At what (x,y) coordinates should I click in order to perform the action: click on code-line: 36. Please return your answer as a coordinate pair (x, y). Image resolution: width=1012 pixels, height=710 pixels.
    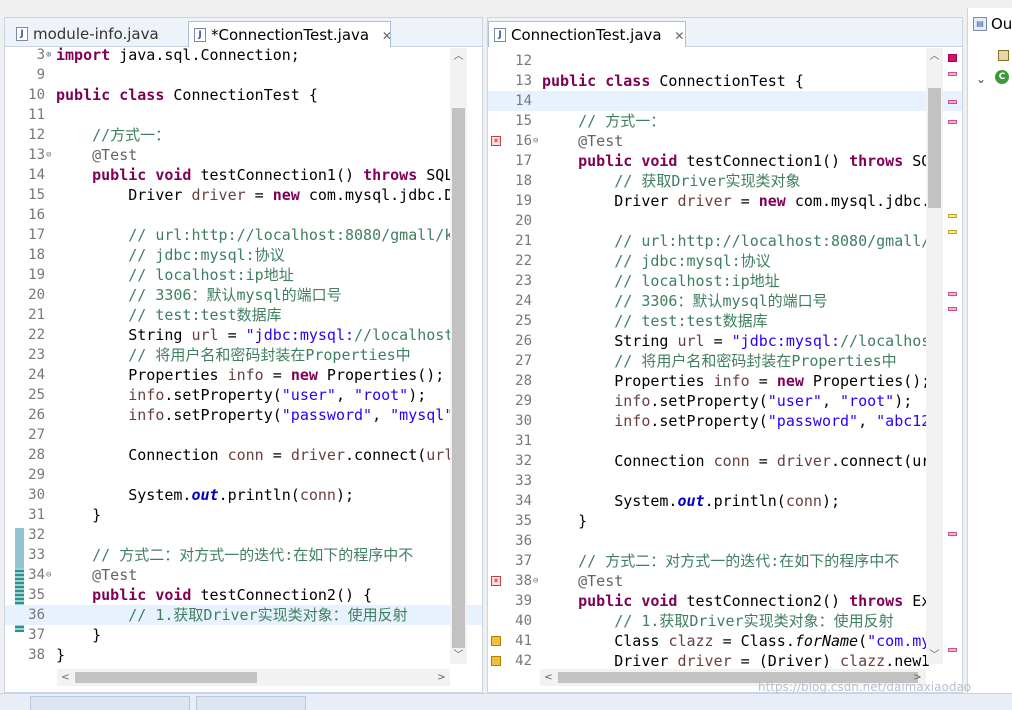
    Looking at the image, I should click on (725, 541).